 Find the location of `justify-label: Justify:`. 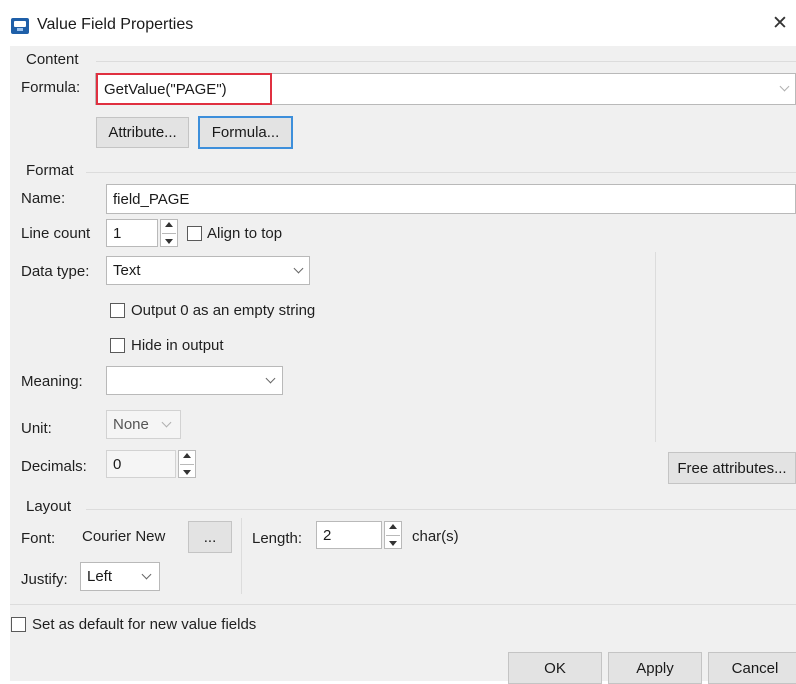

justify-label: Justify: is located at coordinates (44, 579).